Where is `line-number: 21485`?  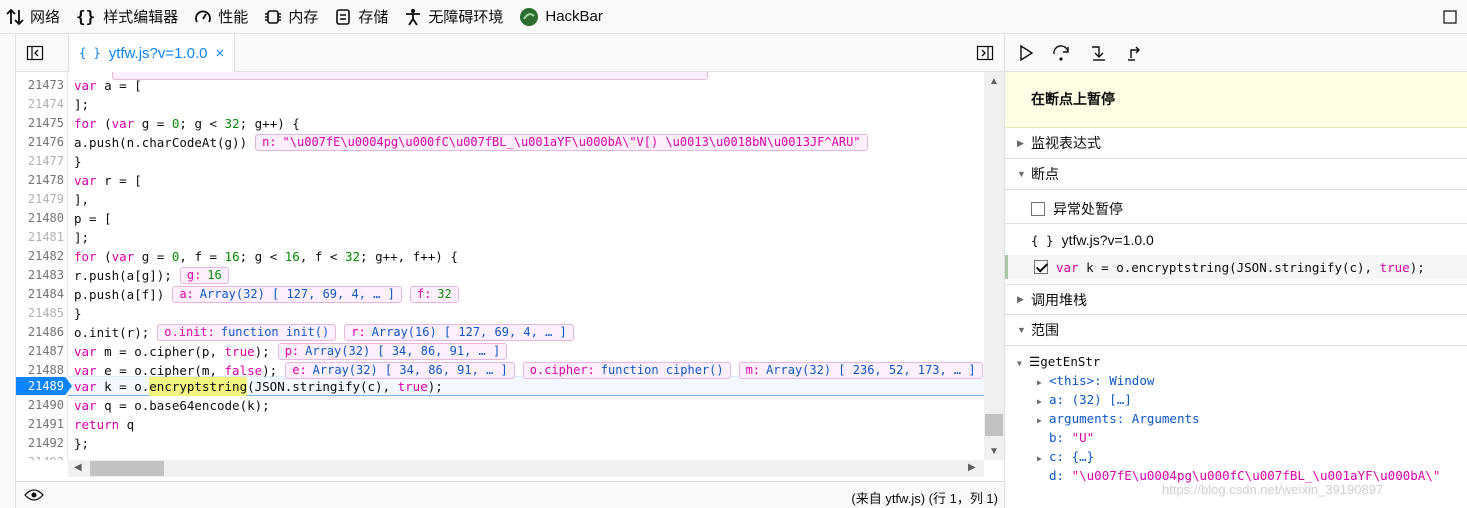
line-number: 21485 is located at coordinates (40, 313).